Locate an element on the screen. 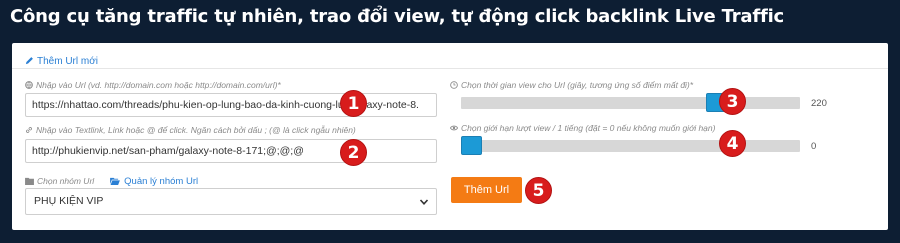 Image resolution: width=900 pixels, height=243 pixels. annotation-badge-4: 4 is located at coordinates (732, 143).